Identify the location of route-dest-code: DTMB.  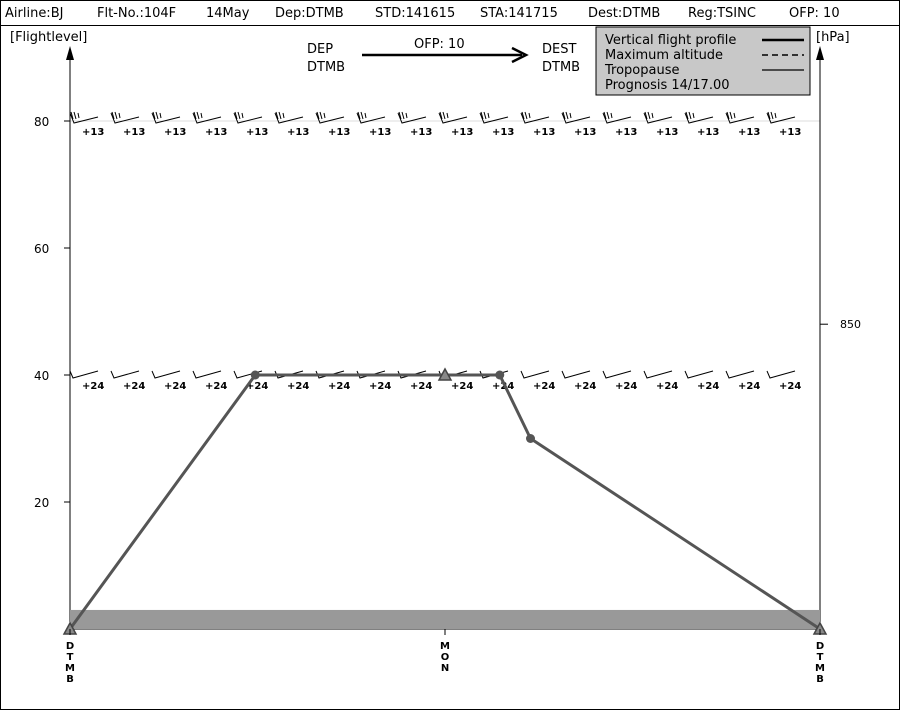
(561, 67).